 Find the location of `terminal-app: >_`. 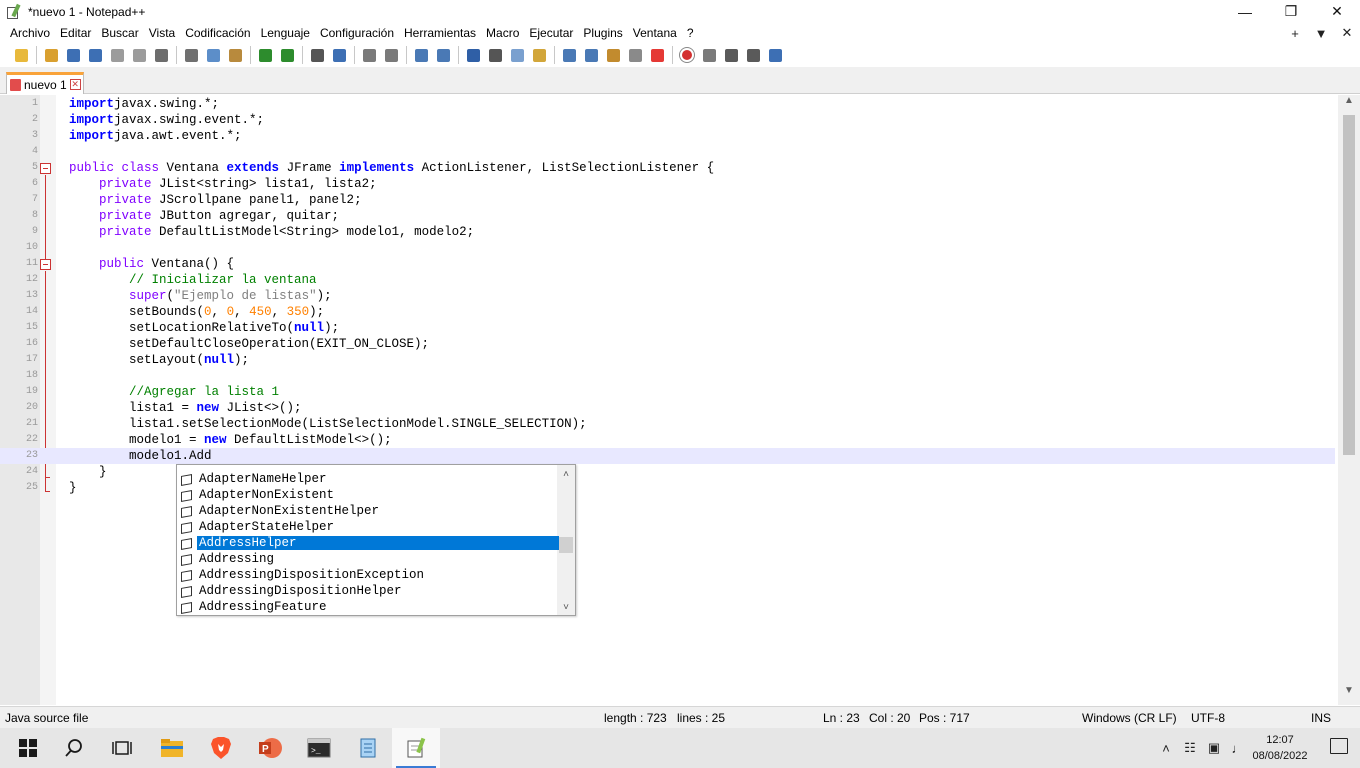

terminal-app: >_ is located at coordinates (319, 748).